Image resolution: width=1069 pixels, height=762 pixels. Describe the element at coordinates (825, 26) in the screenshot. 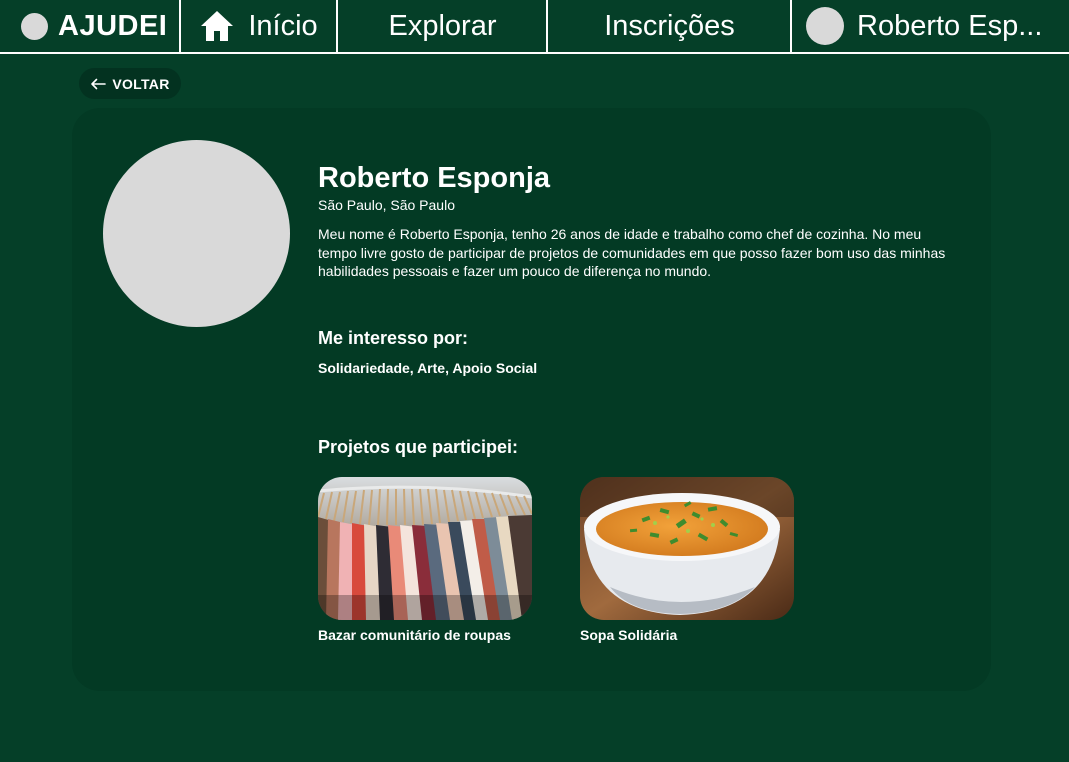

I see `user-avatar` at that location.